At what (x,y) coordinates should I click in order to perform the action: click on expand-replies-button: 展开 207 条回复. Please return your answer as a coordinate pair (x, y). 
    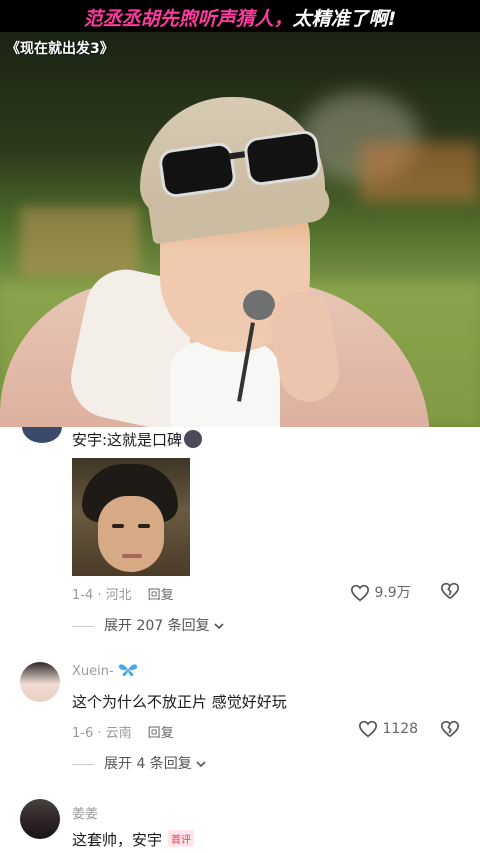
    Looking at the image, I should click on (148, 625).